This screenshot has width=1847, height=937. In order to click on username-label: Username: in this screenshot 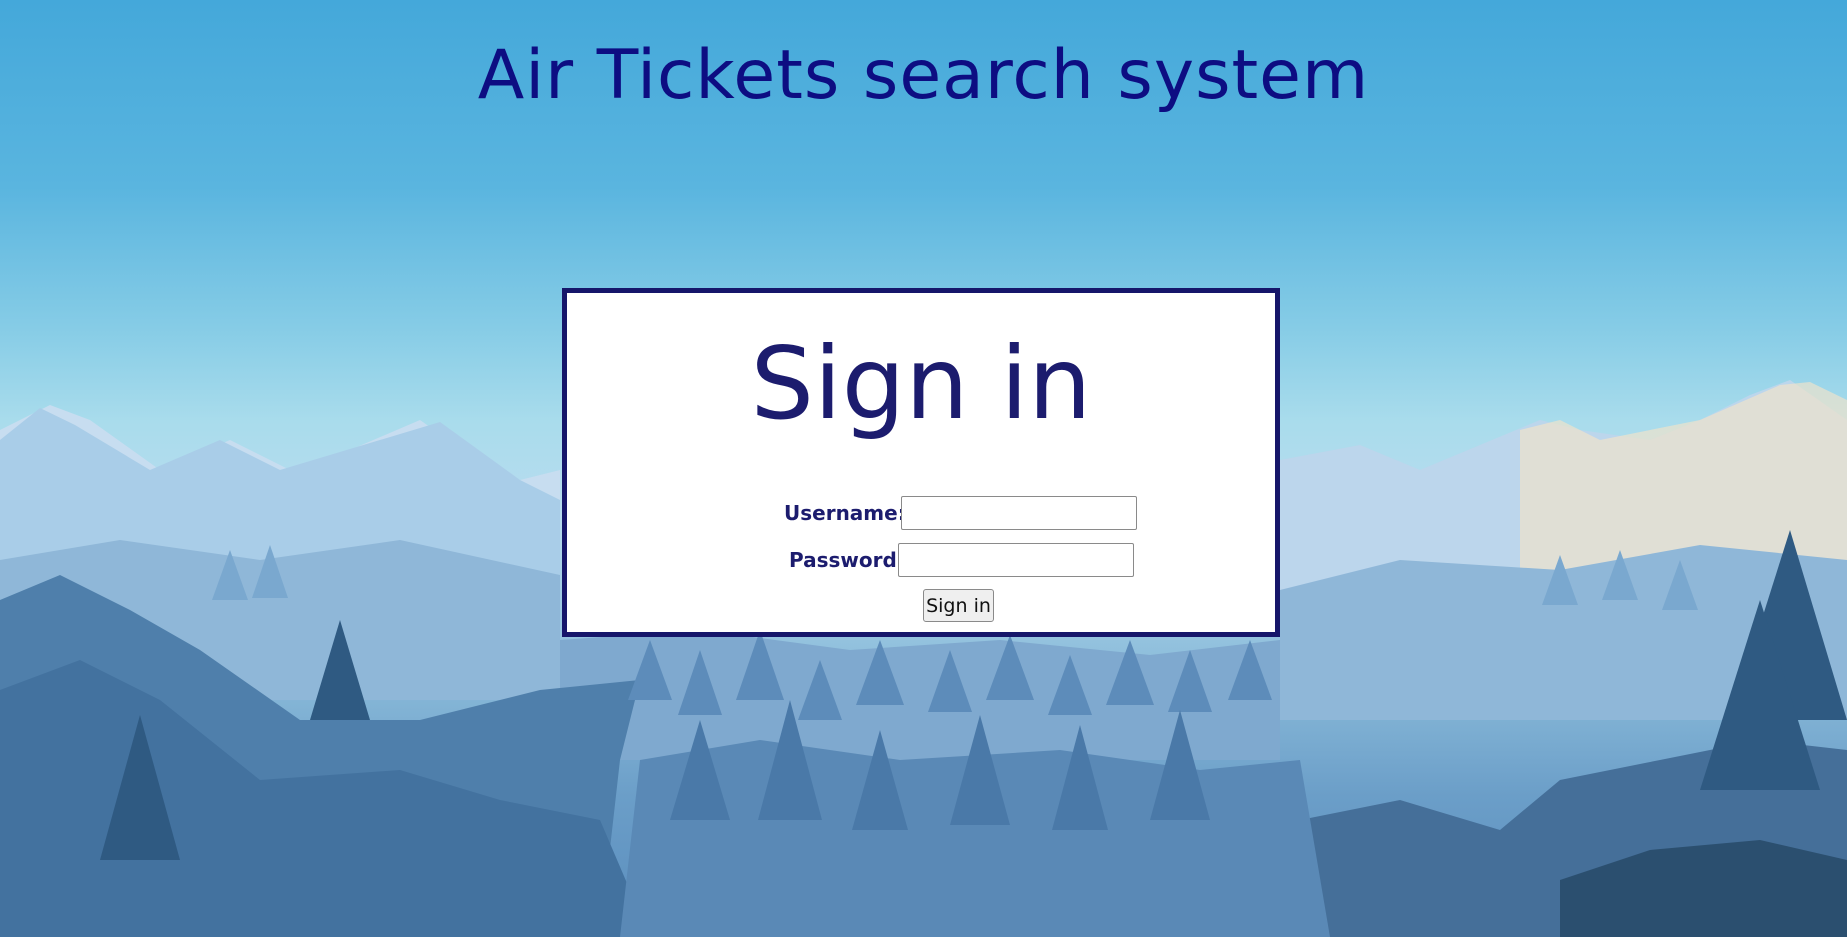, I will do `click(845, 513)`.